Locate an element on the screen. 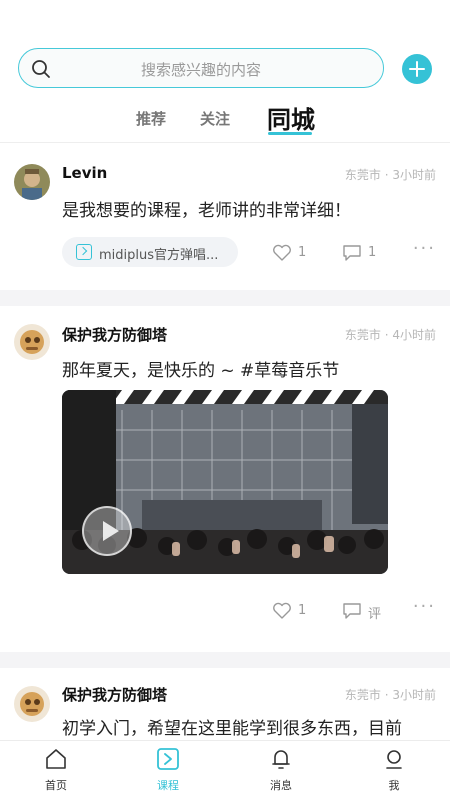 This screenshot has width=450, height=800. nav-home: 首页 is located at coordinates (56, 770).